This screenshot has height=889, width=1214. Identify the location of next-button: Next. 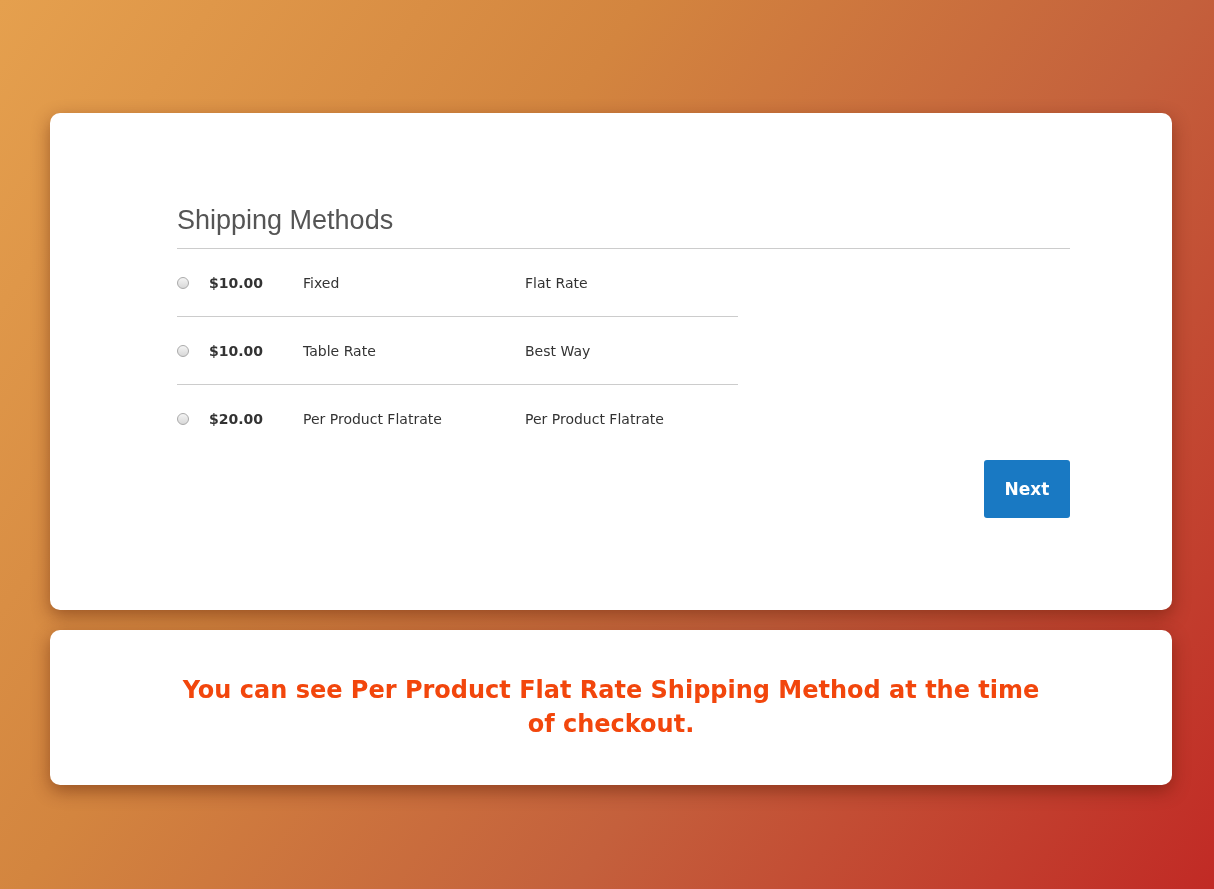
(1027, 489).